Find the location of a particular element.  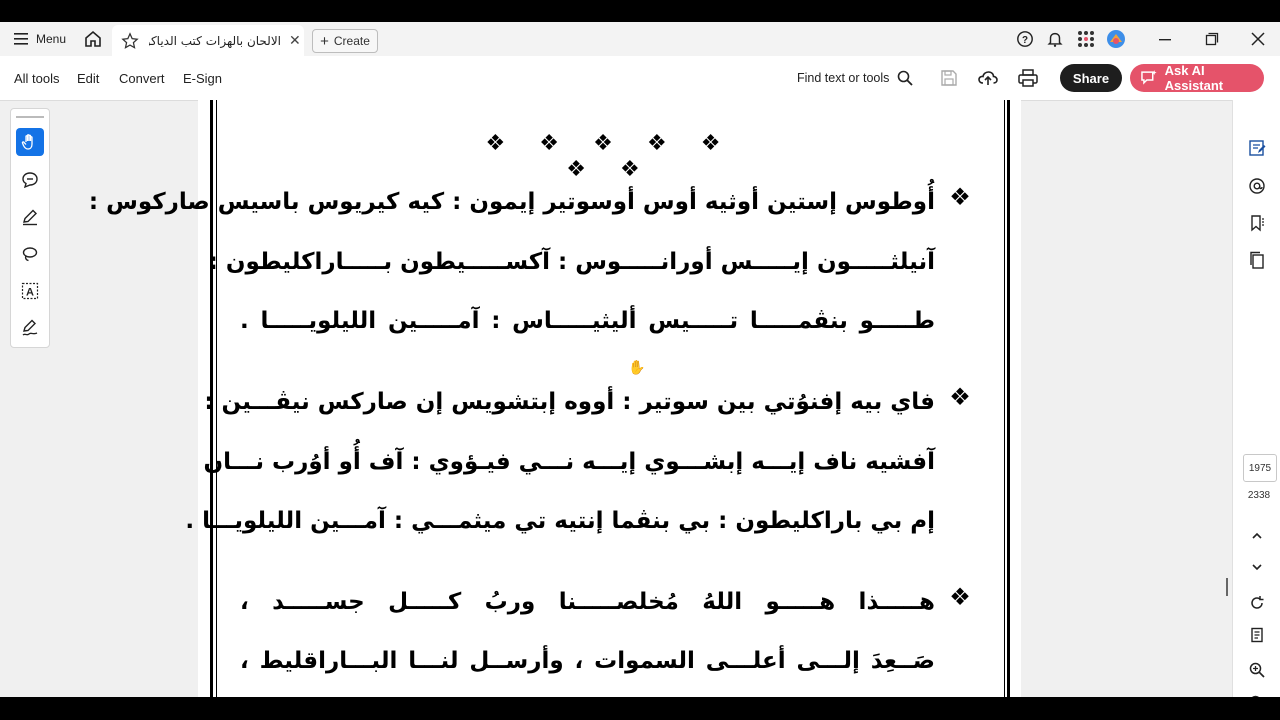

minimize-button is located at coordinates (1165, 39).